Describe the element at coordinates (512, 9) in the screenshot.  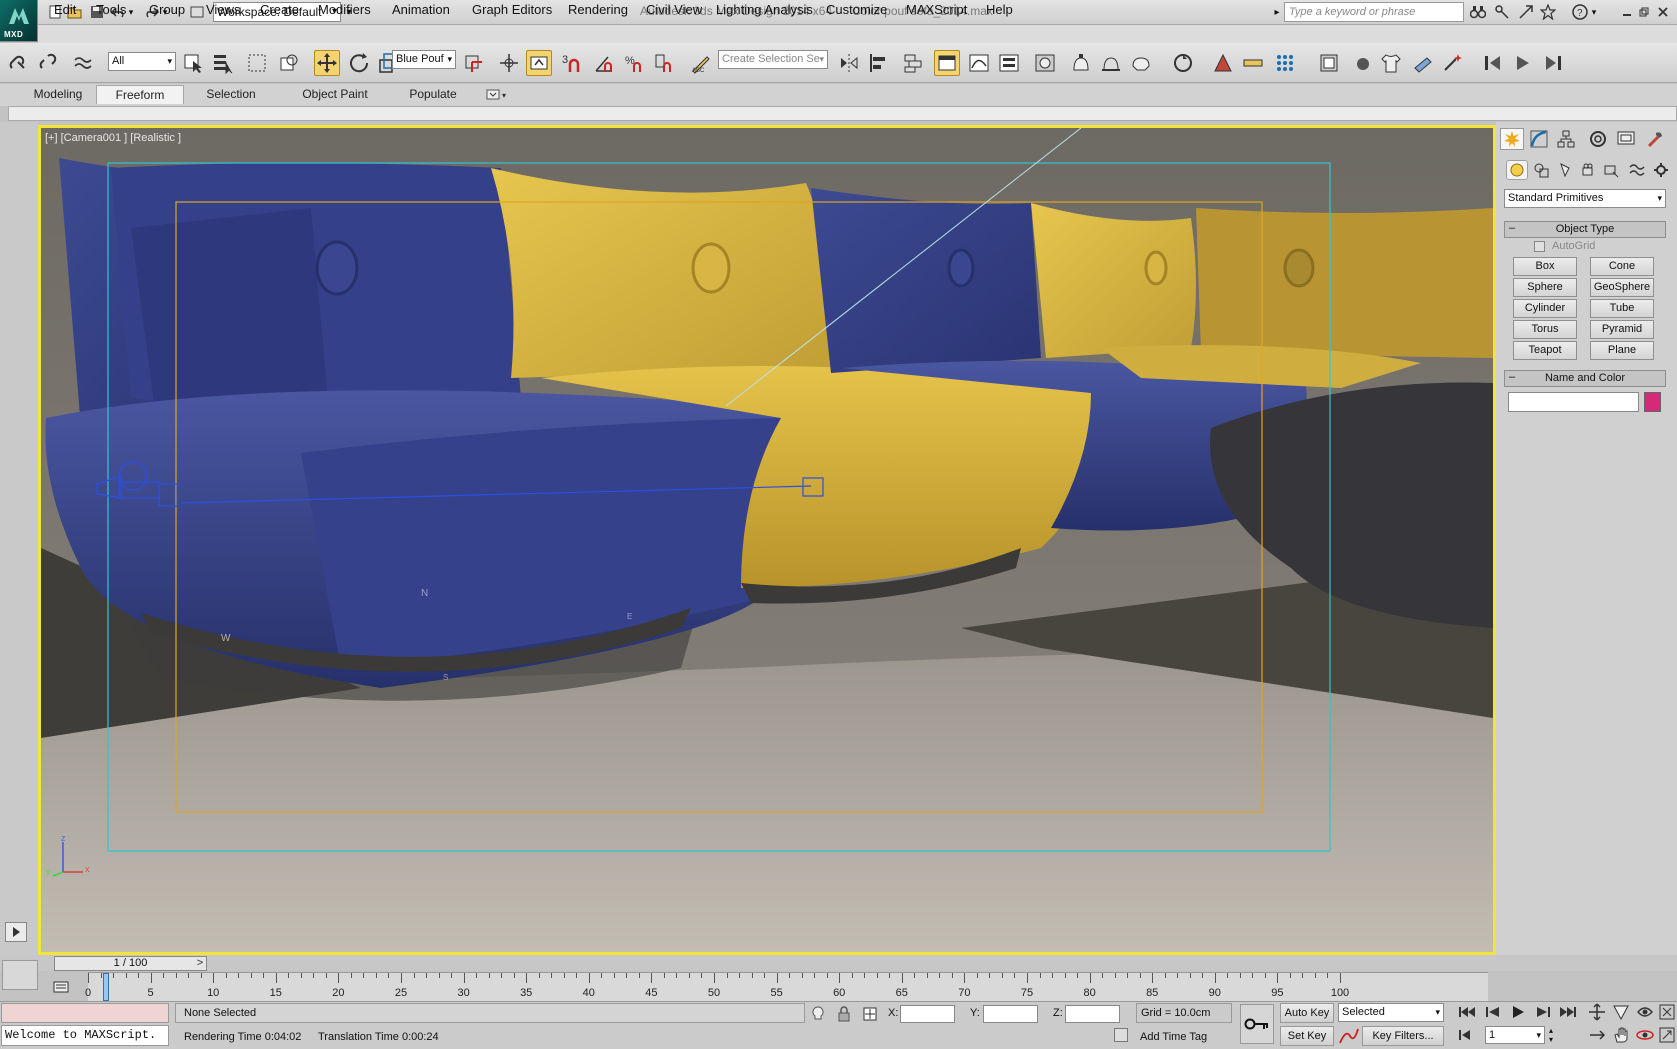
I see `menu-graph-editors: Graph Editors` at that location.